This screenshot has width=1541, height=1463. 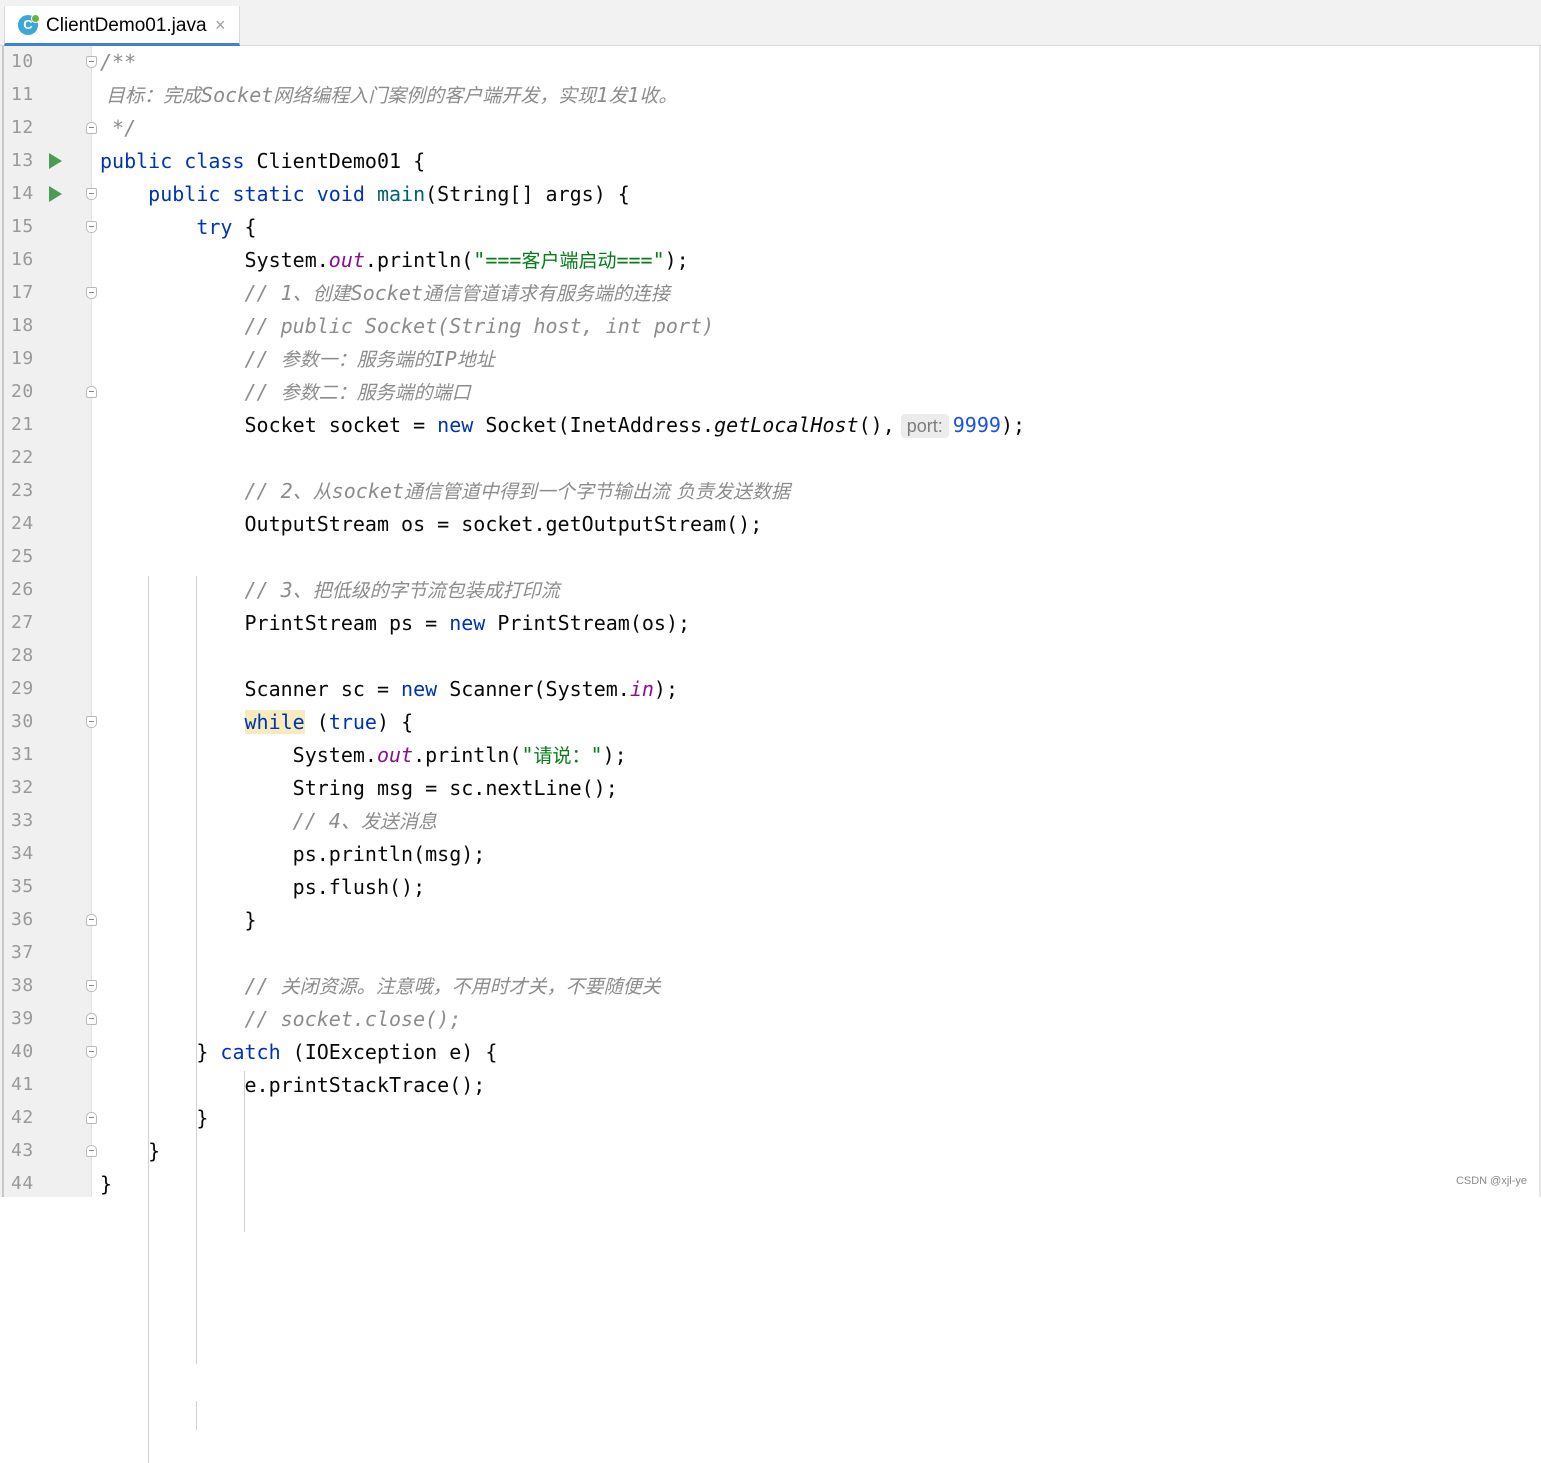 I want to click on line-number: 41, so click(x=22, y=1085).